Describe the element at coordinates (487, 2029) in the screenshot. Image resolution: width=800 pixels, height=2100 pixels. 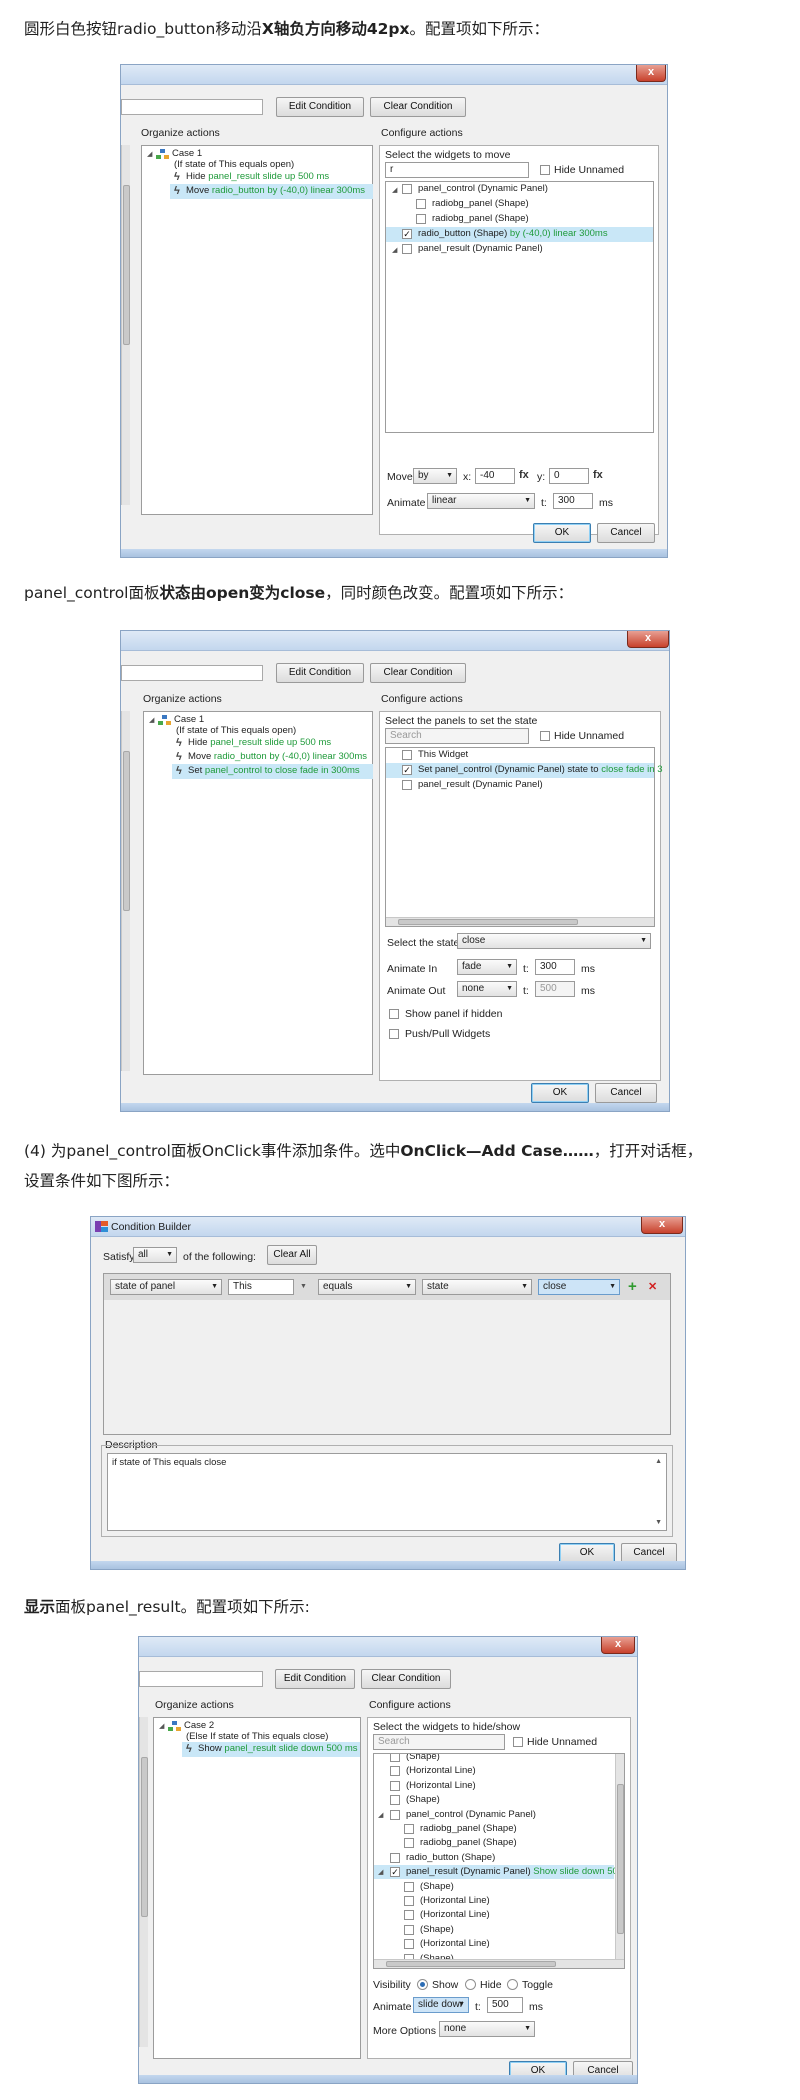
I see `more-options-select: none ▼` at that location.